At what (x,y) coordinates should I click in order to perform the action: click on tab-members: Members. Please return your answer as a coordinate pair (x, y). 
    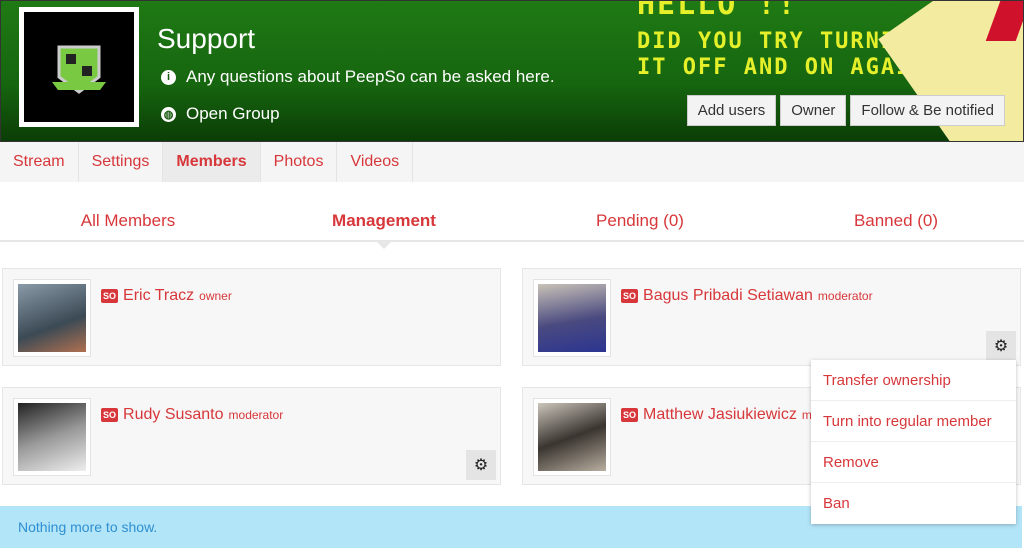
    Looking at the image, I should click on (212, 162).